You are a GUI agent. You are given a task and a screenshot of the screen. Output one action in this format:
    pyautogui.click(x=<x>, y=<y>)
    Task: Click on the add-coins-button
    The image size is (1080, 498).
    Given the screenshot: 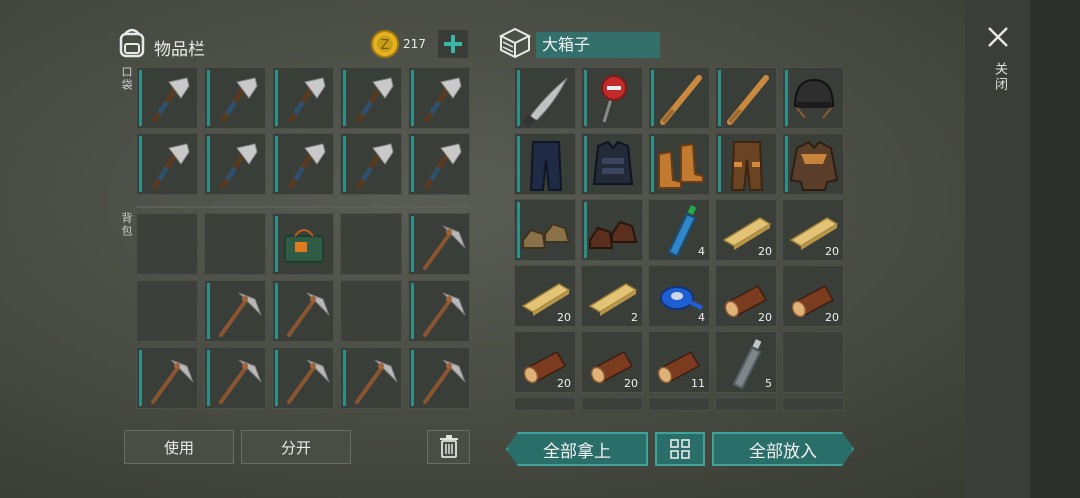 What is the action you would take?
    pyautogui.click(x=453, y=44)
    